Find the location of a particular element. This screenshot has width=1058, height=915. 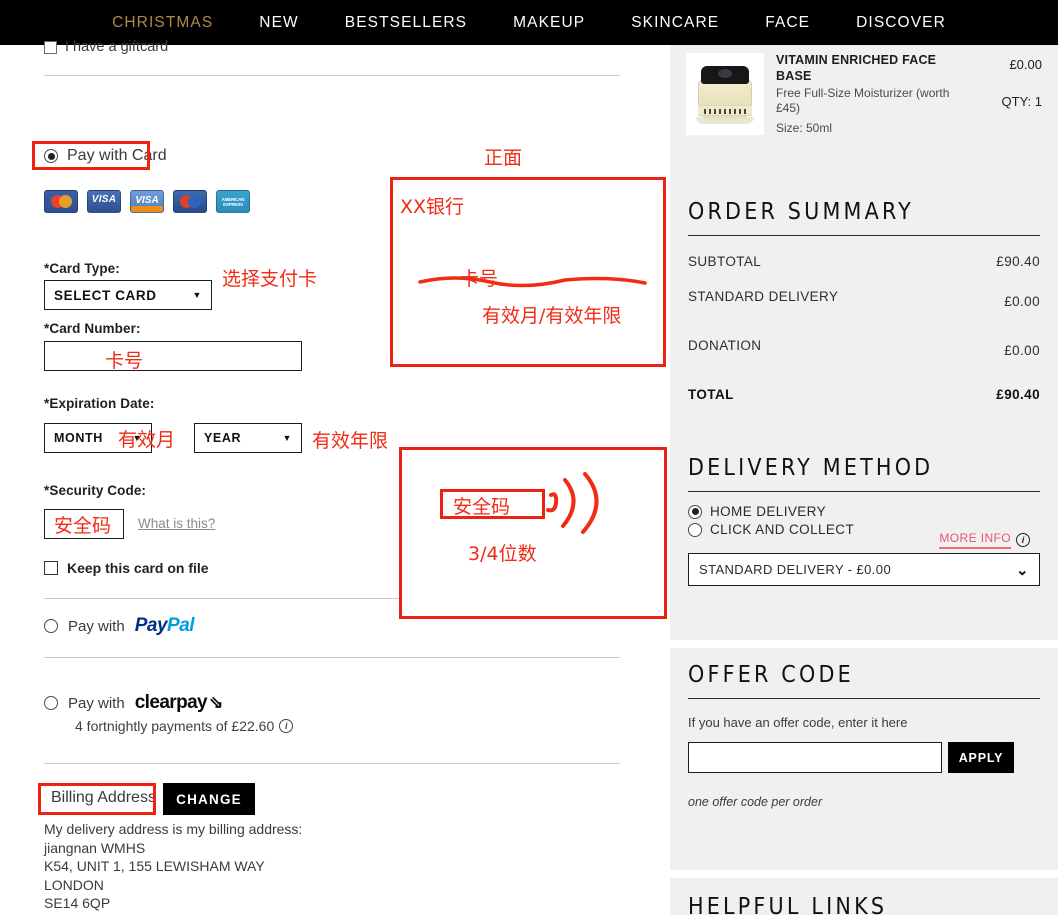

summary-value-donation: £0.00 is located at coordinates (1022, 350).